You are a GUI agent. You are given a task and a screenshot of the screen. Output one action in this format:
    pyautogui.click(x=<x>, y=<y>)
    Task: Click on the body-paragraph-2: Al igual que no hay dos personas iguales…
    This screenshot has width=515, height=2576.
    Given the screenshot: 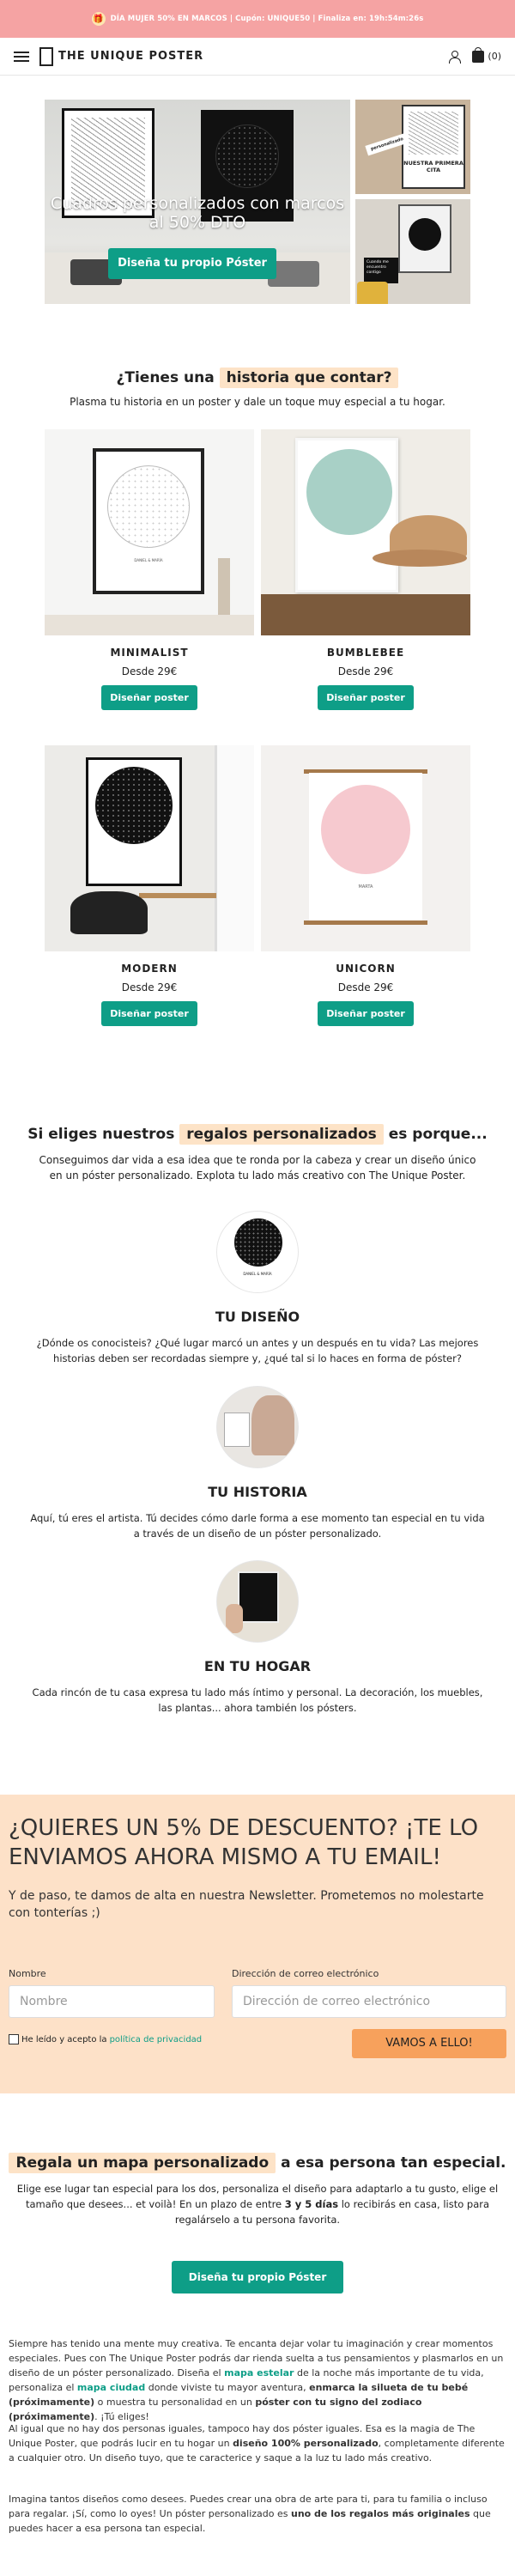 What is the action you would take?
    pyautogui.click(x=257, y=2443)
    